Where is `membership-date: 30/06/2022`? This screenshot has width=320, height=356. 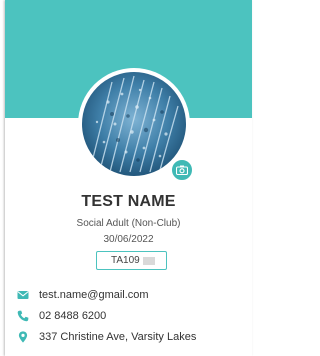 membership-date: 30/06/2022 is located at coordinates (128, 239).